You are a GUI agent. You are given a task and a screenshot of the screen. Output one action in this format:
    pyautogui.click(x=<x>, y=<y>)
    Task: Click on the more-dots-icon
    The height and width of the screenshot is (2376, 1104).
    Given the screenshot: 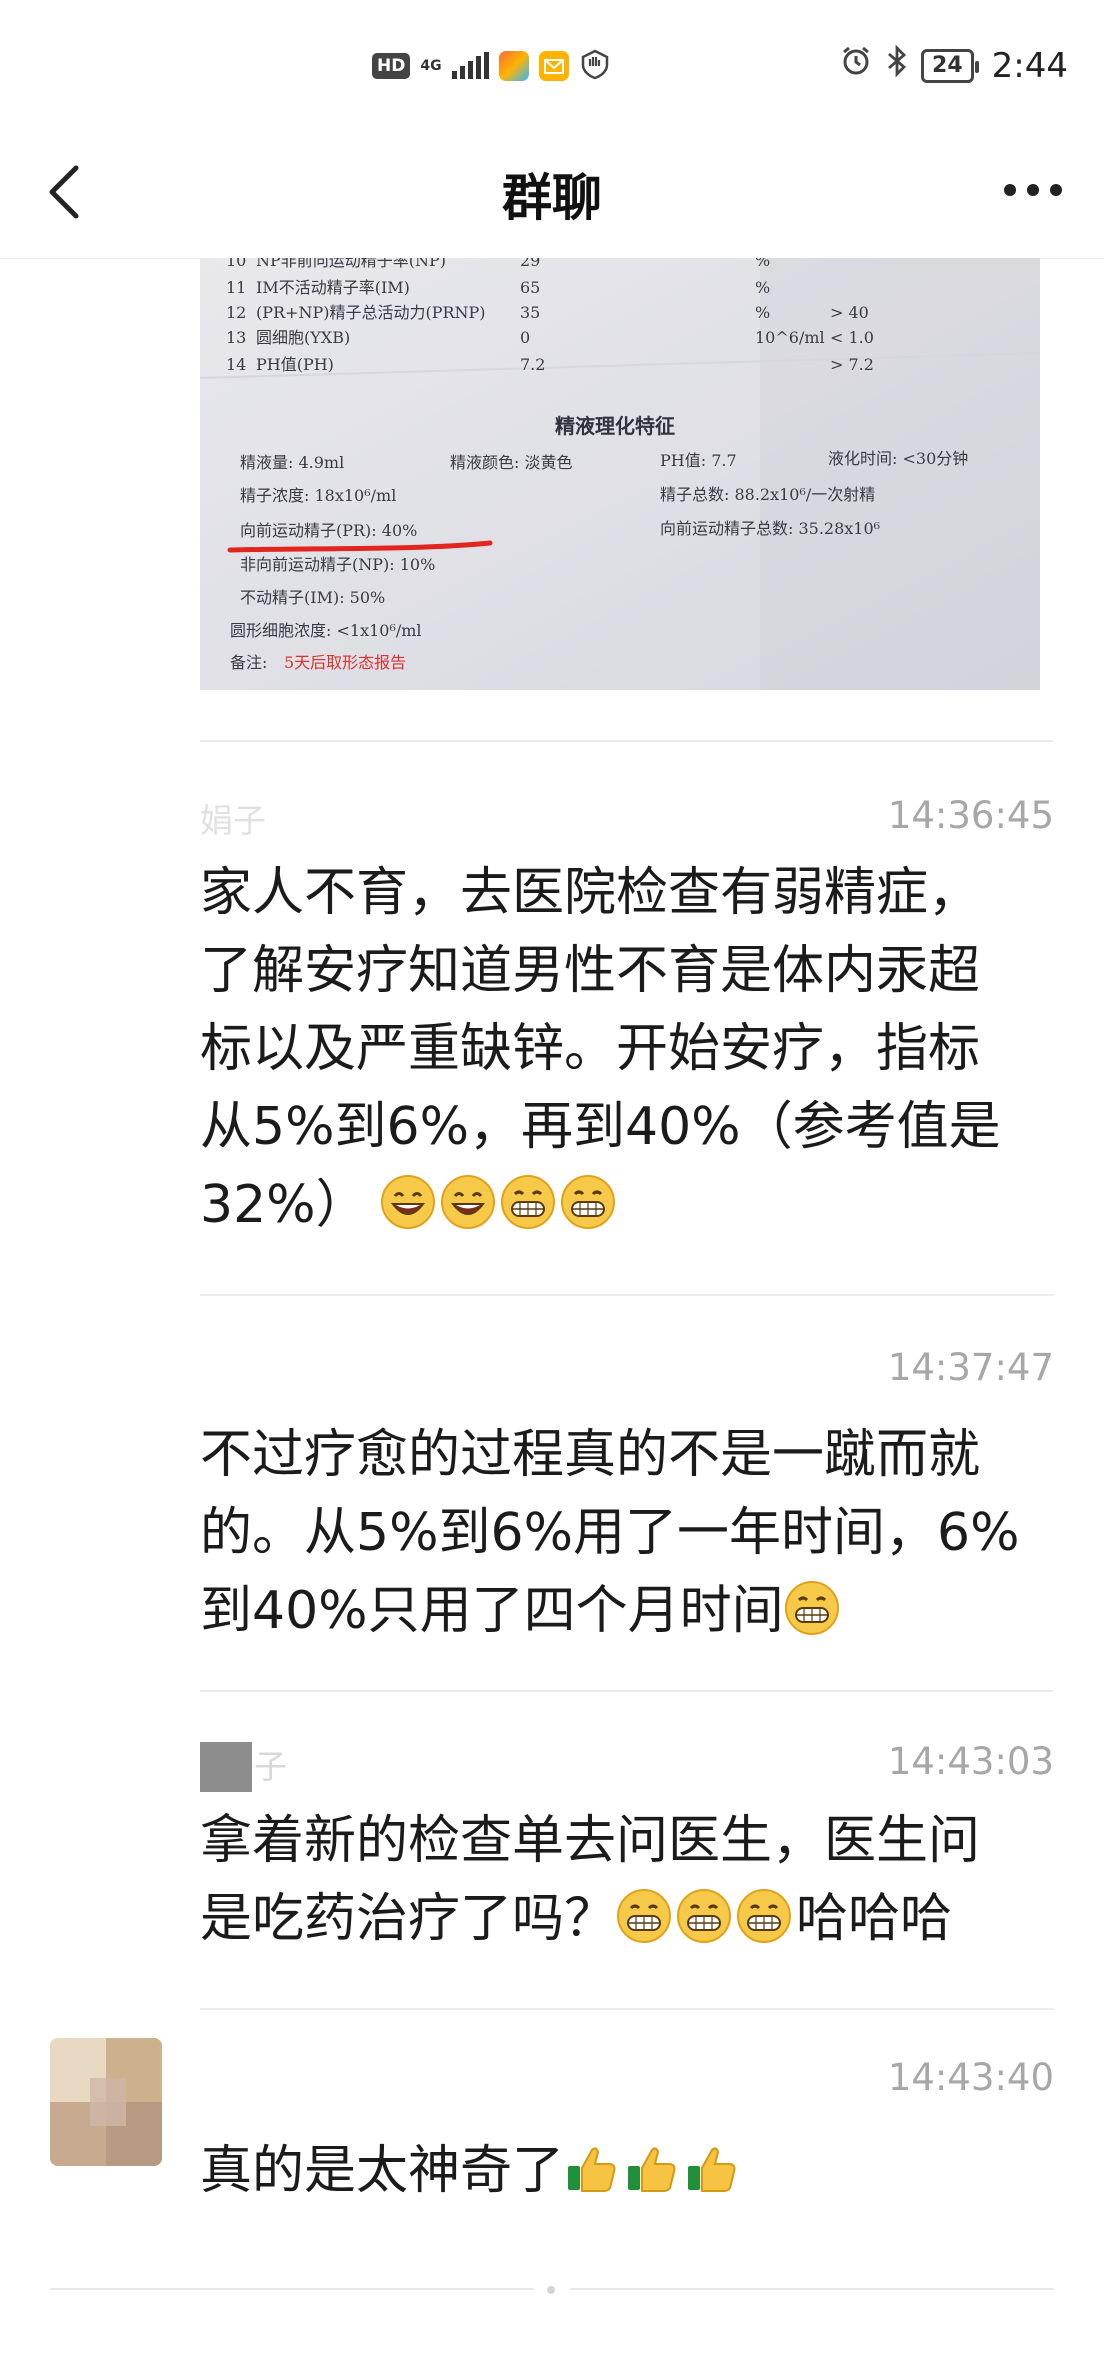 What is the action you would take?
    pyautogui.click(x=1033, y=190)
    